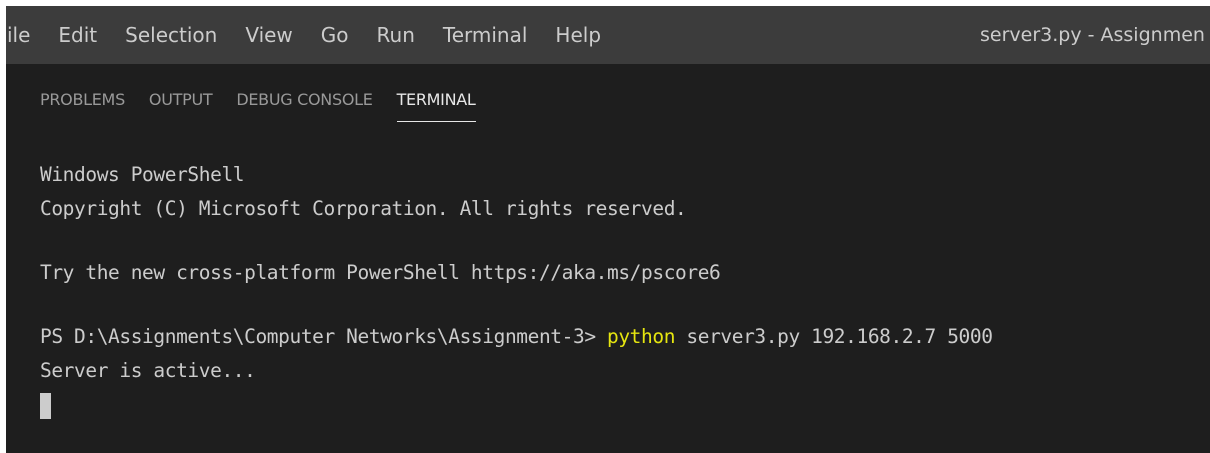 The image size is (1210, 453). Describe the element at coordinates (142, 174) in the screenshot. I see `terminal-line-header: Windows PowerShell` at that location.